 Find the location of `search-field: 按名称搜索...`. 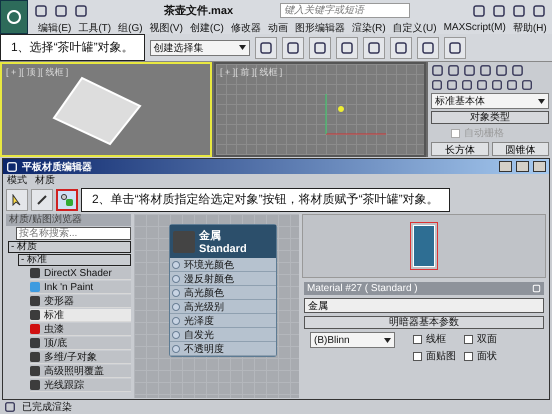

search-field: 按名称搜索... is located at coordinates (73, 233).